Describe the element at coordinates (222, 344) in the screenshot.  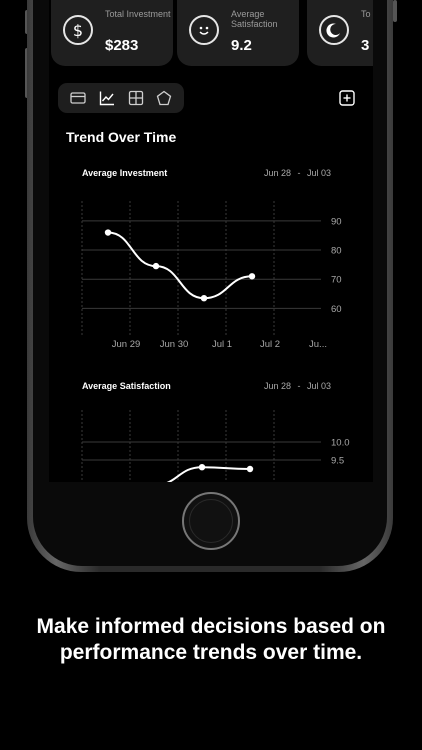
I see `x-tick-label: Jul 1` at that location.